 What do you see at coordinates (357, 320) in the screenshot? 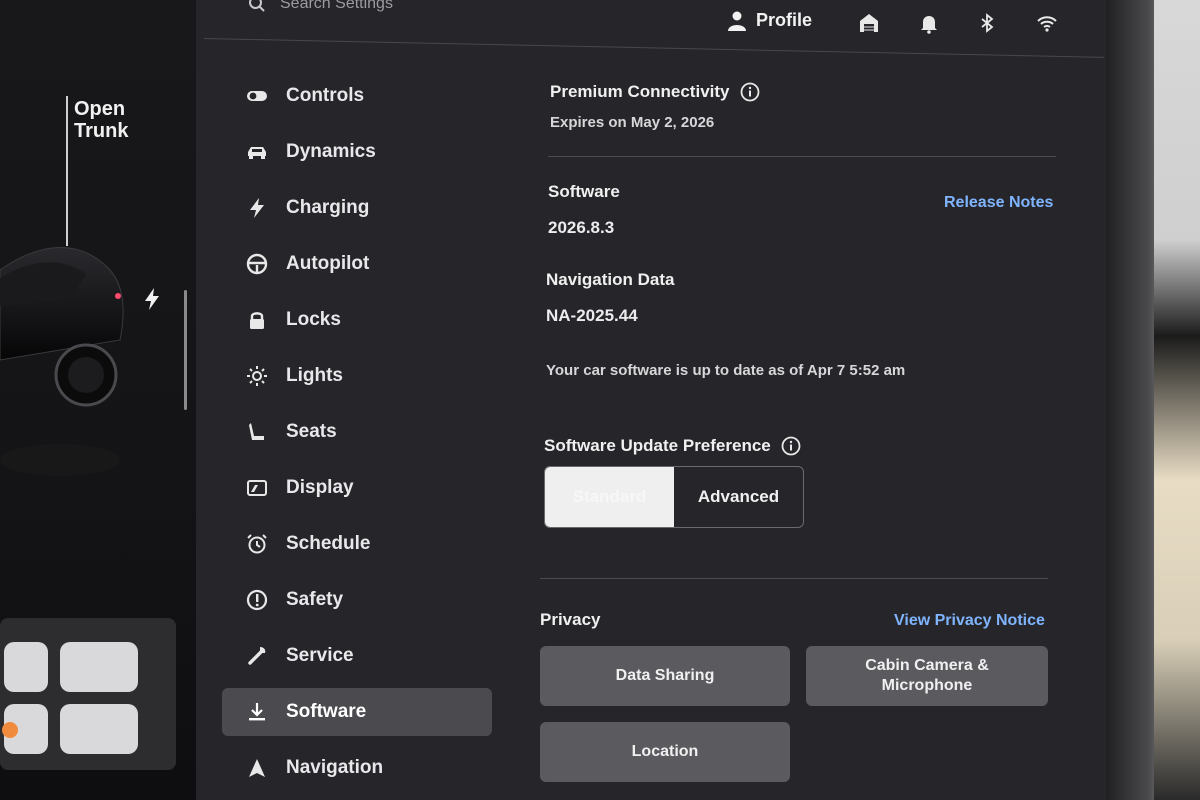
I see `nav-item-locks: Locks` at bounding box center [357, 320].